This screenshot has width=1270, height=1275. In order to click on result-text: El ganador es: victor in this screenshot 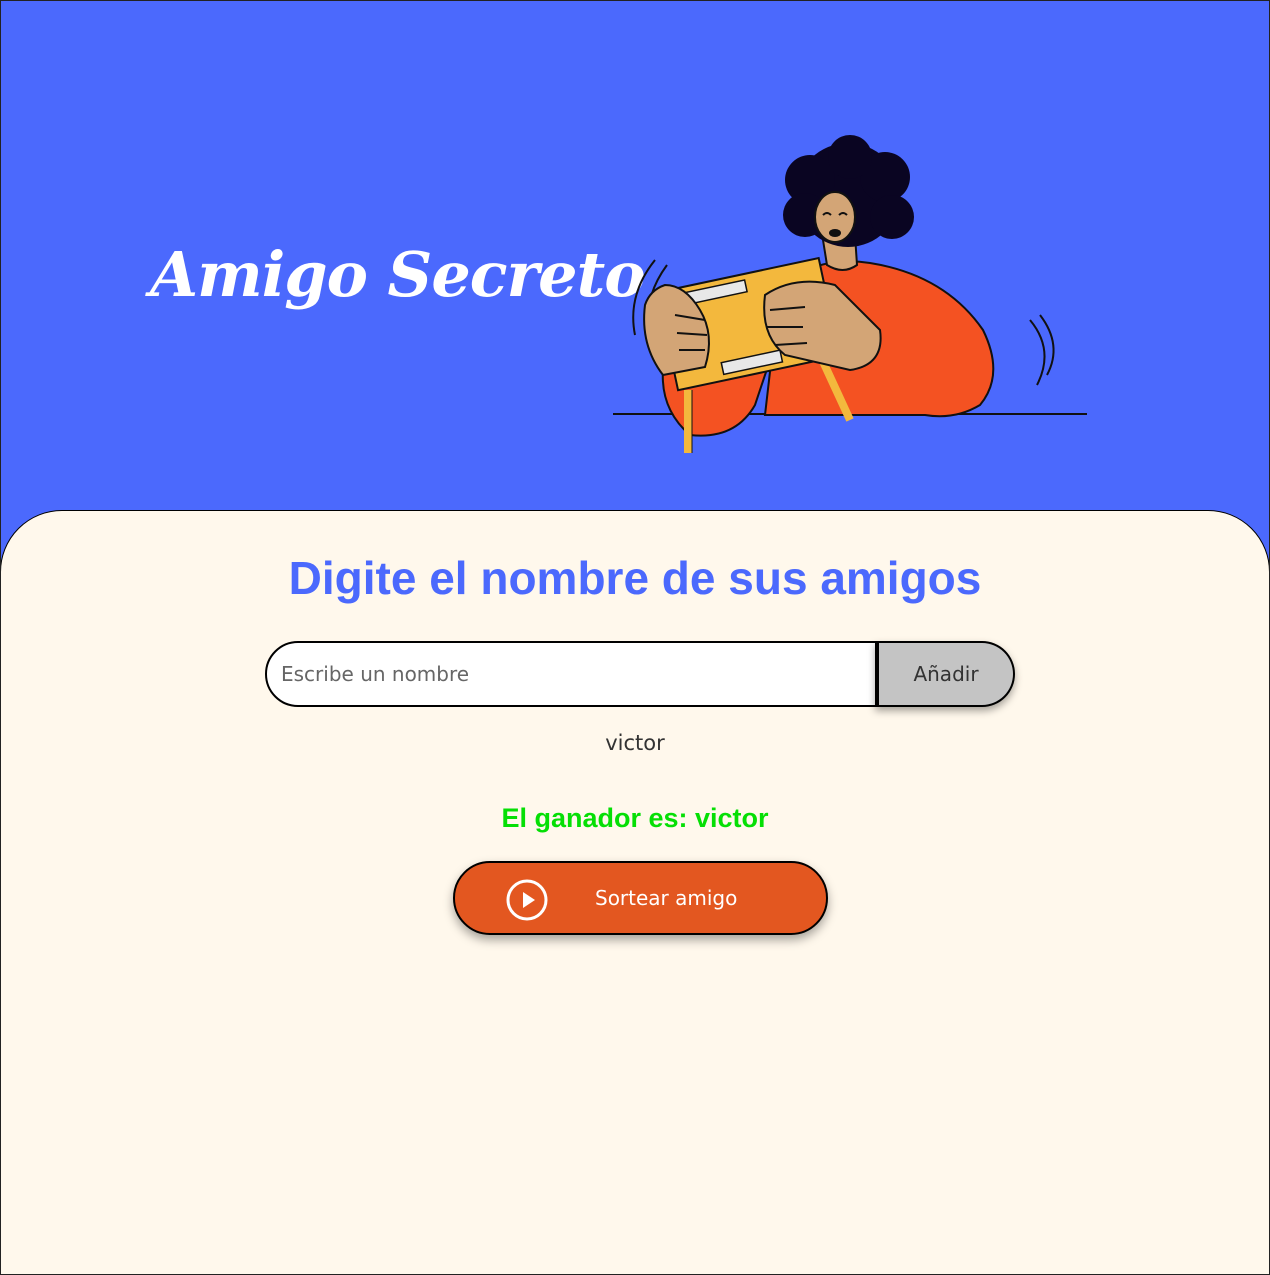, I will do `click(635, 818)`.